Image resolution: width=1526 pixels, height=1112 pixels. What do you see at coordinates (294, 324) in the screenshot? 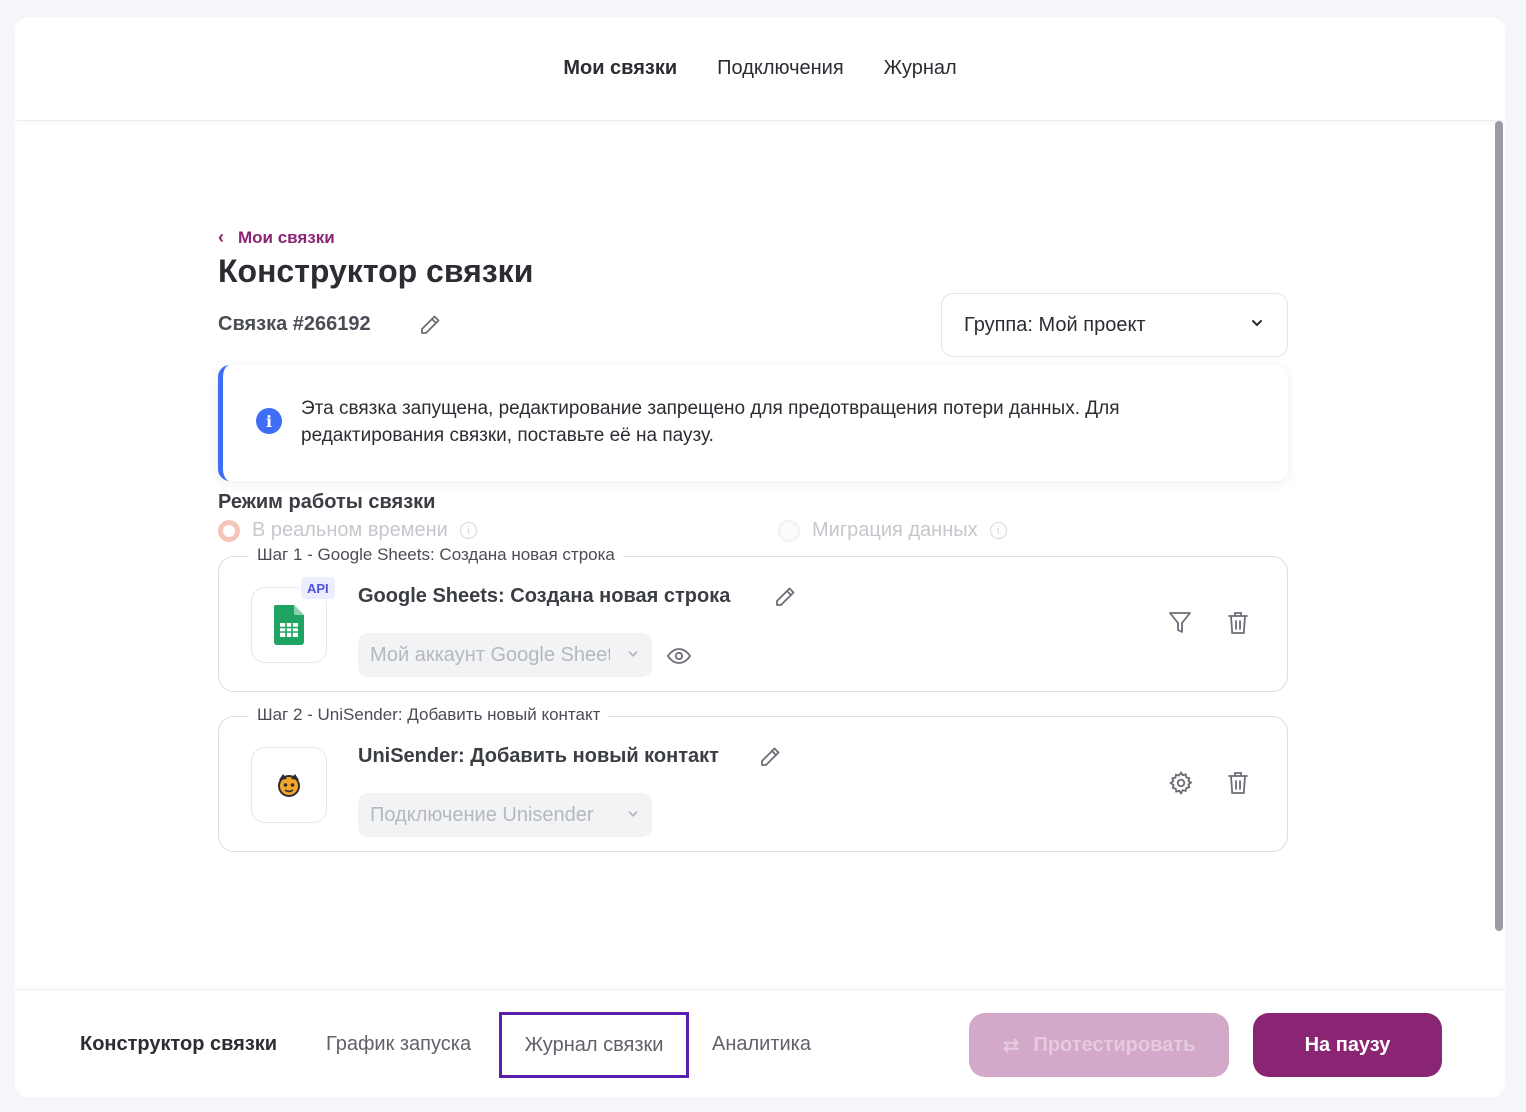
I see `link-id: Связка #266192` at bounding box center [294, 324].